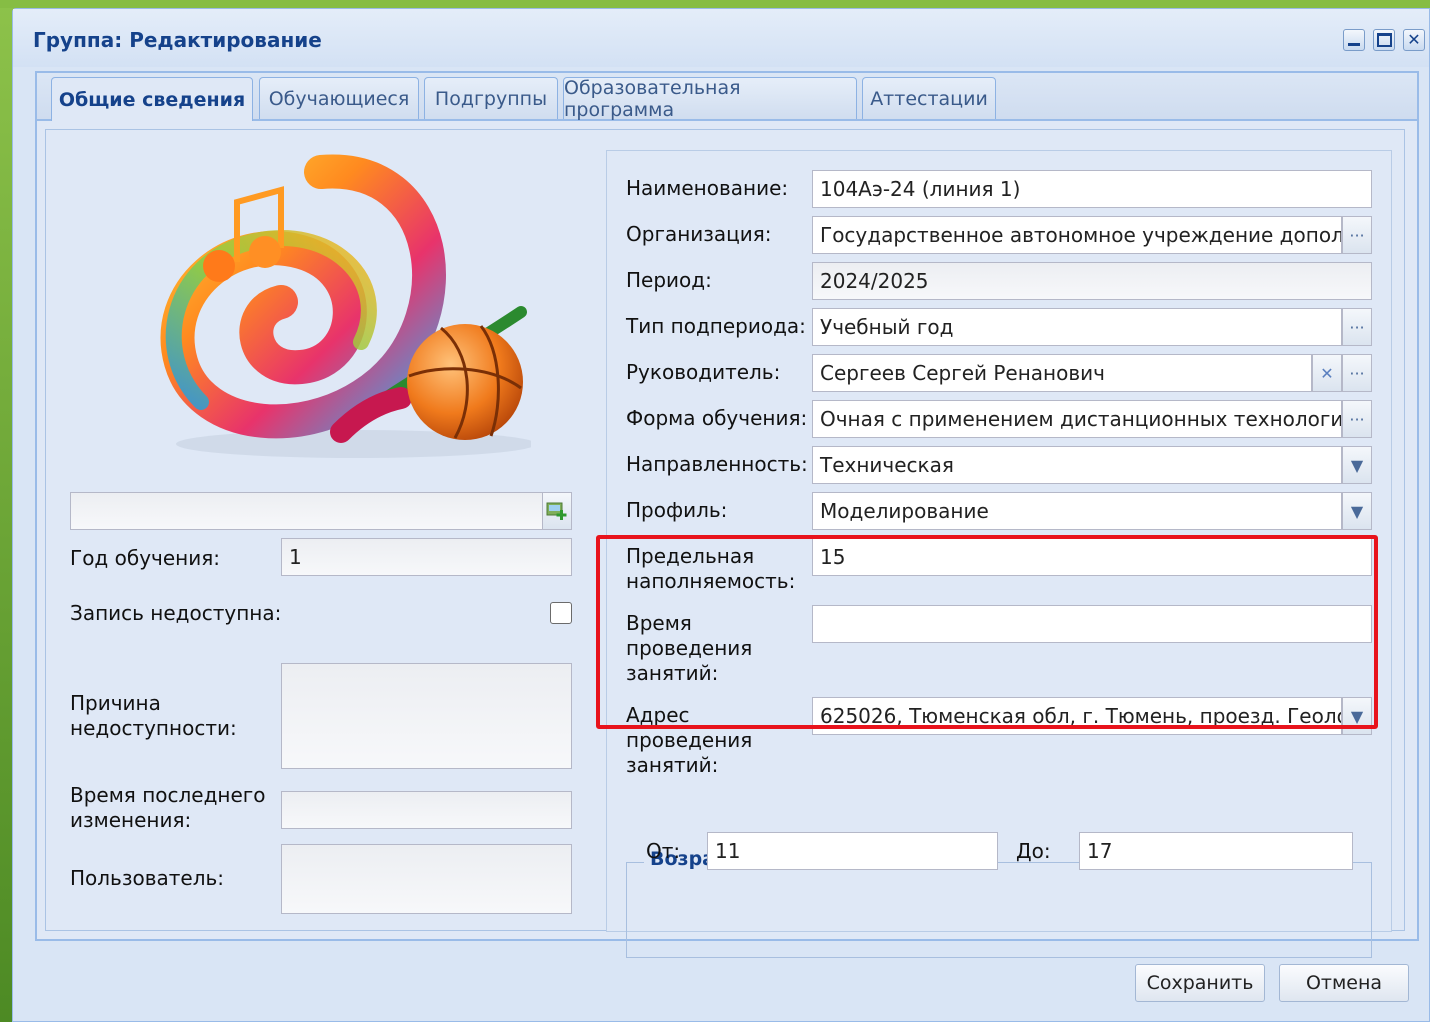 The width and height of the screenshot is (1430, 1022). What do you see at coordinates (716, 326) in the screenshot?
I see `subperiod-label: Тип подпериода:` at bounding box center [716, 326].